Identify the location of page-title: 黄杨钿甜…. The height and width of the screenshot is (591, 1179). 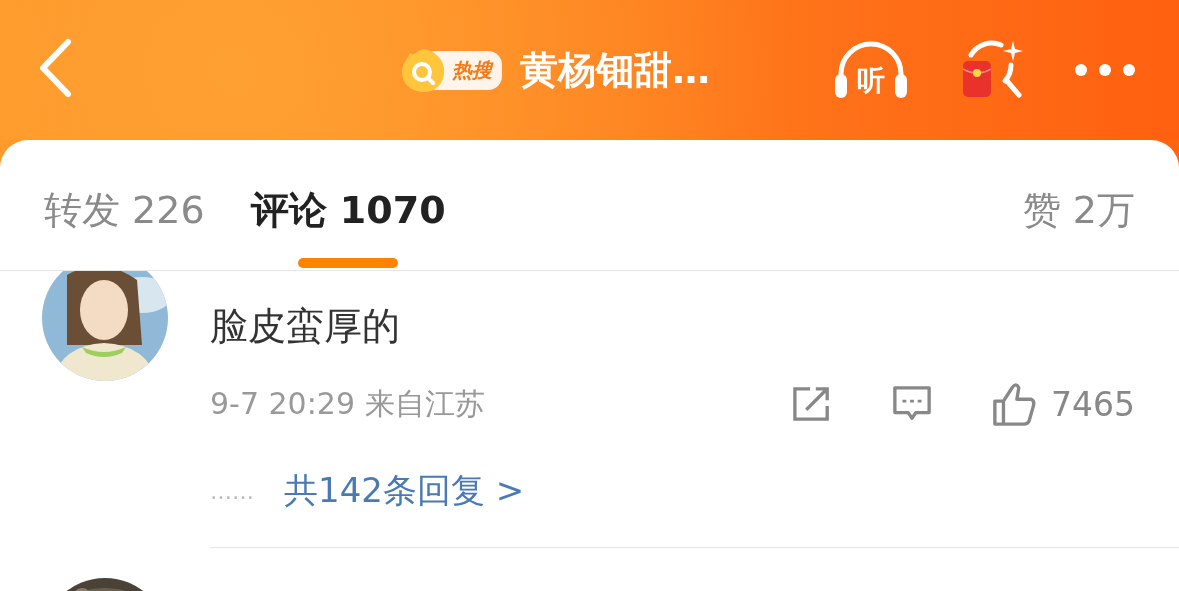
(615, 70).